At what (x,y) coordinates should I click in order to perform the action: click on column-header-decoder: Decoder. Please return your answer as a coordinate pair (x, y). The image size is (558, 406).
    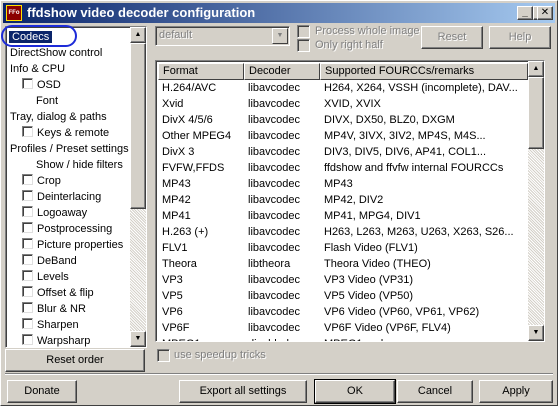
    Looking at the image, I should click on (282, 71).